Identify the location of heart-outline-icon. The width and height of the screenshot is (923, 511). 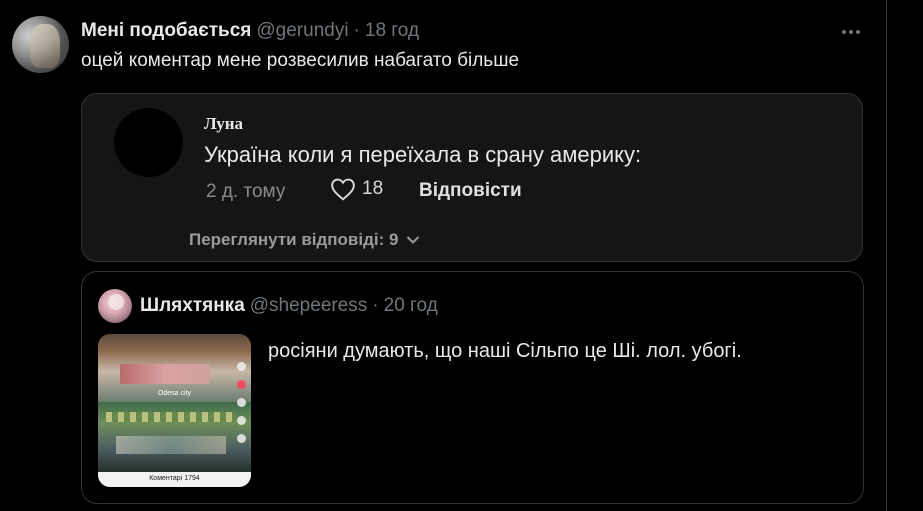
(343, 189).